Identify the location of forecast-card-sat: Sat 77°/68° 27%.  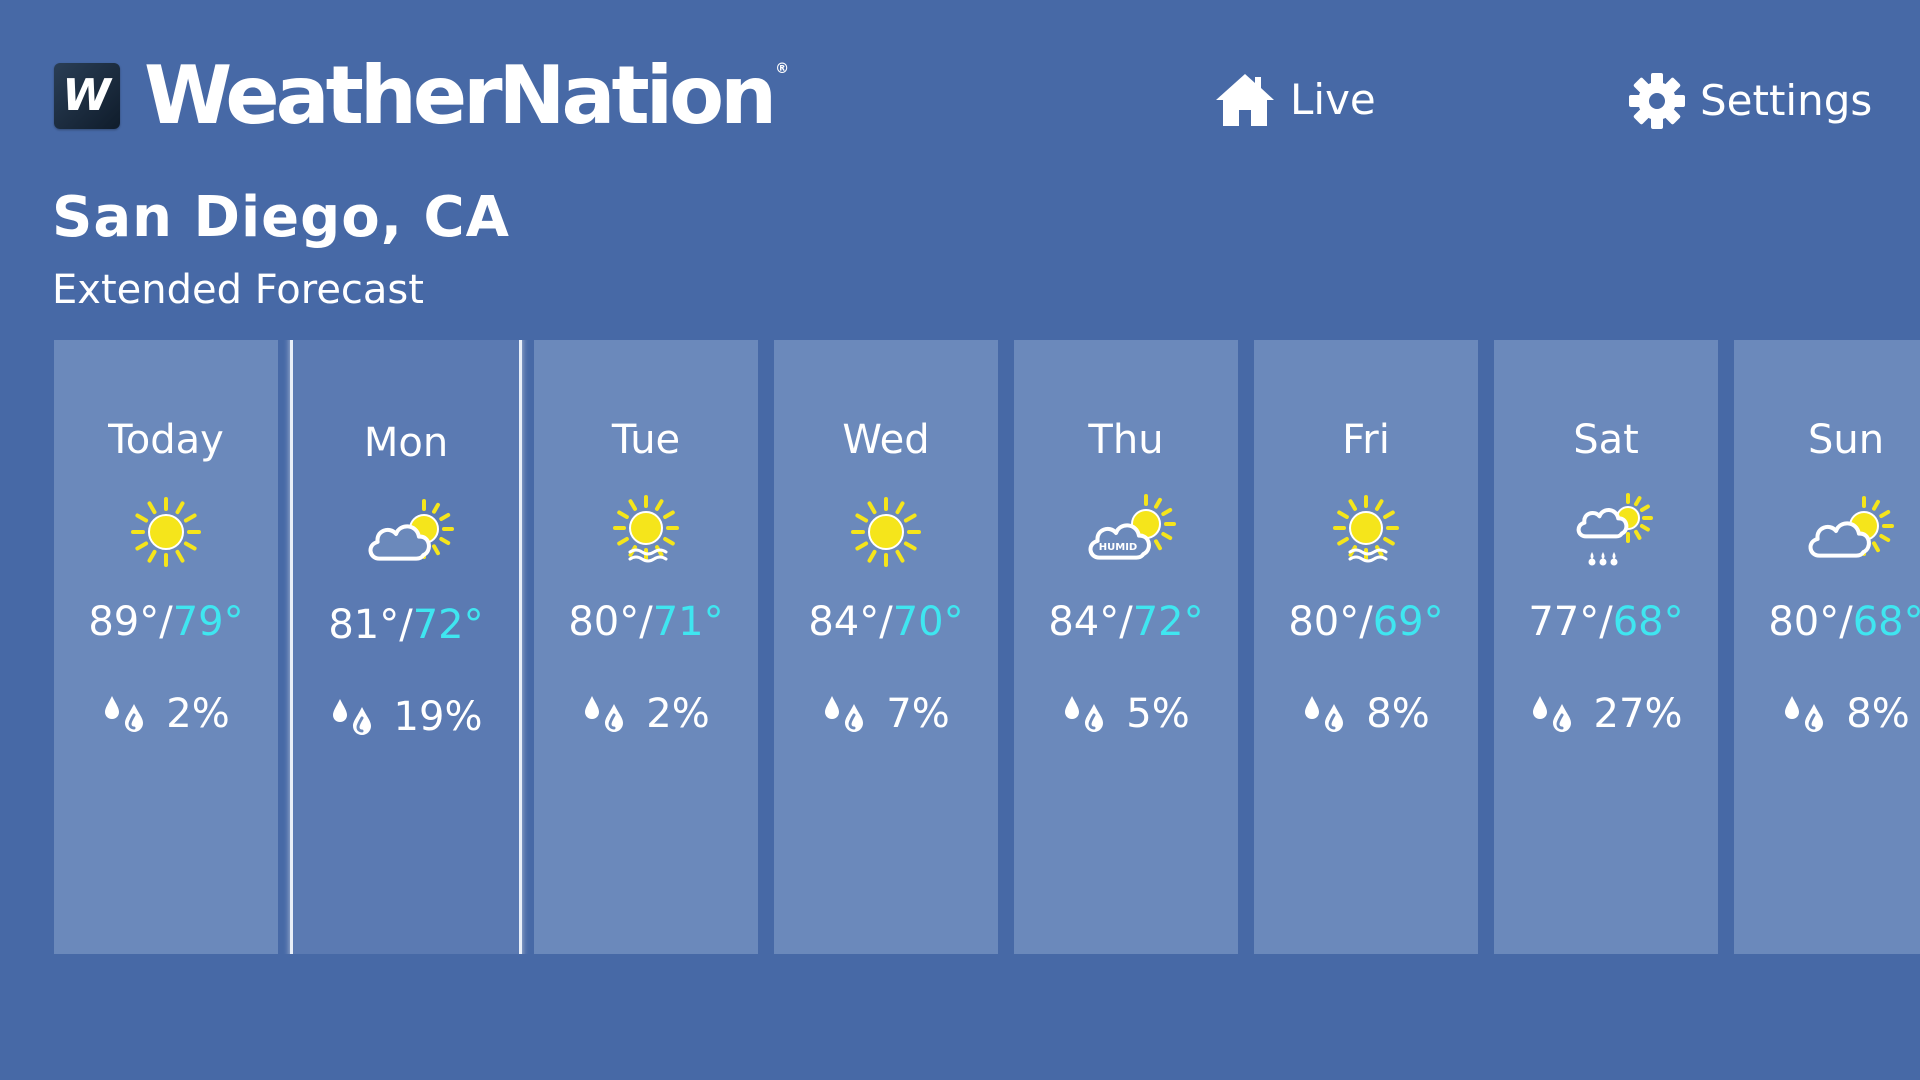
(1606, 647).